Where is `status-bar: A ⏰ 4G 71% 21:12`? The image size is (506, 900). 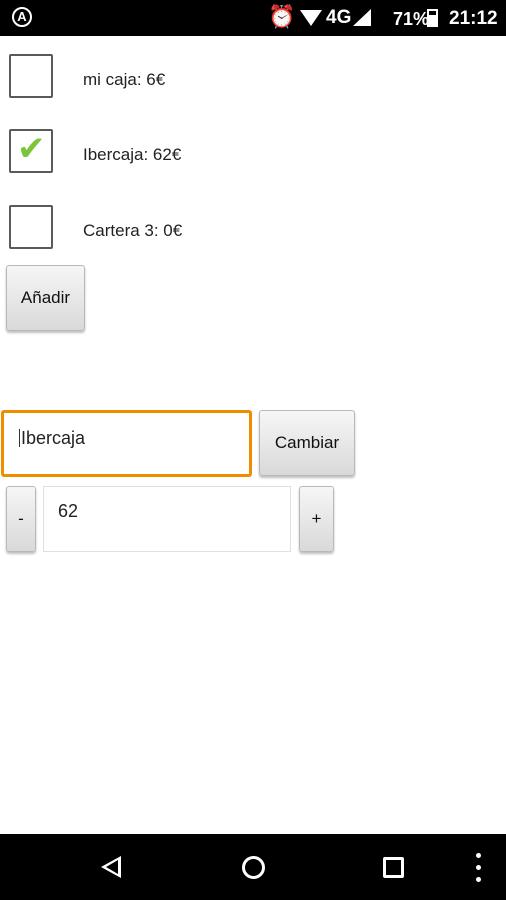
status-bar: A ⏰ 4G 71% 21:12 is located at coordinates (253, 18).